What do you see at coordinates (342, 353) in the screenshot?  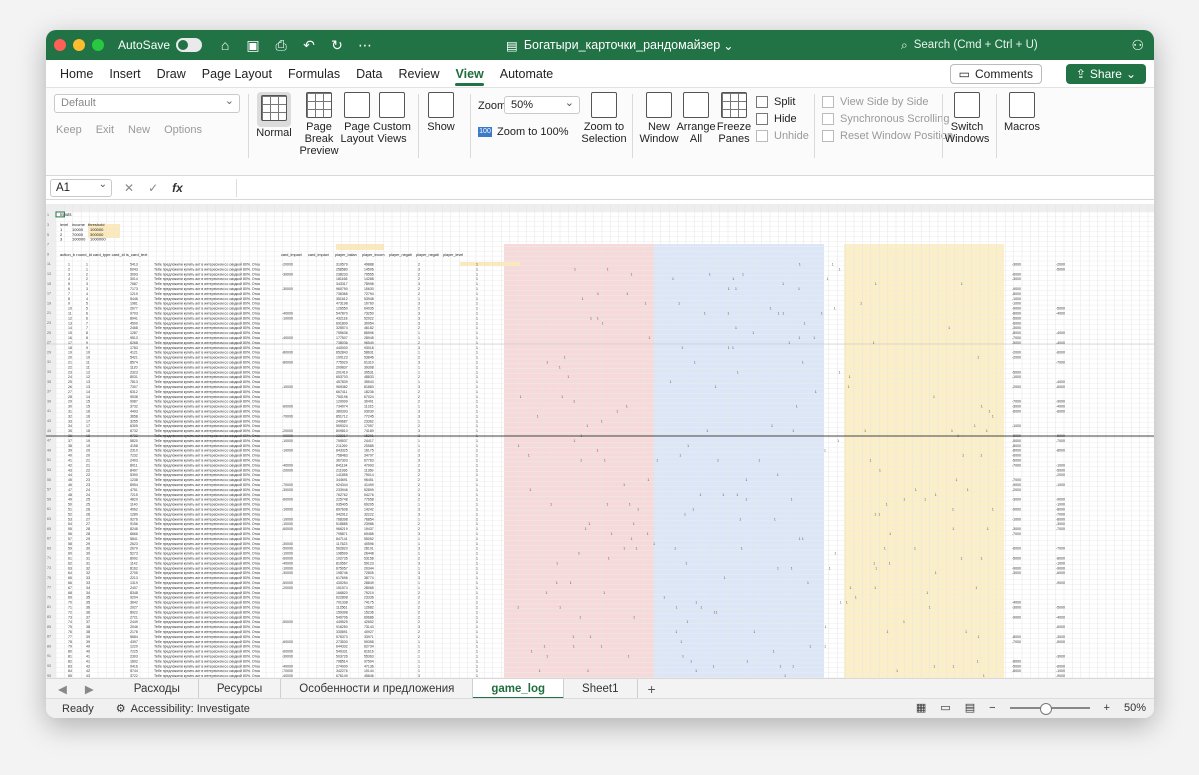 I see `cell-balance: 652843` at bounding box center [342, 353].